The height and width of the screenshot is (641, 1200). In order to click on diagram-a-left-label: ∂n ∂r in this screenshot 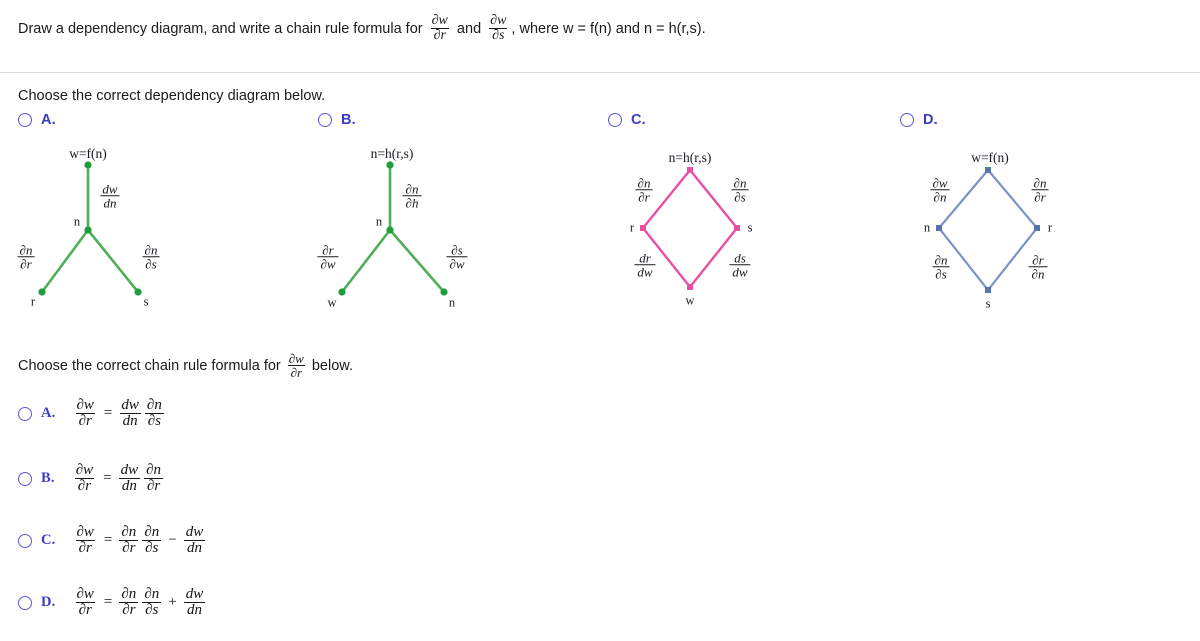, I will do `click(26, 257)`.